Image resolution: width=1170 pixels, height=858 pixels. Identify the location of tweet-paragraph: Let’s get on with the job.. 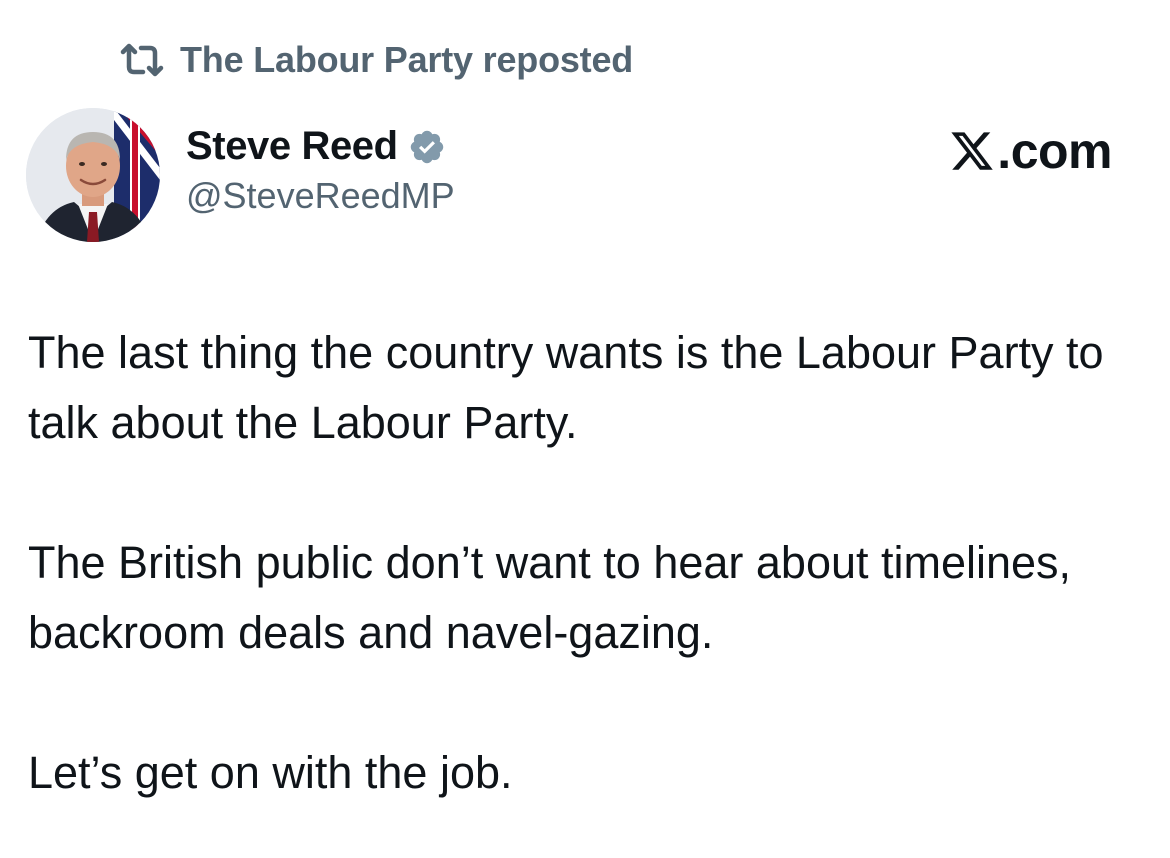
(270, 772).